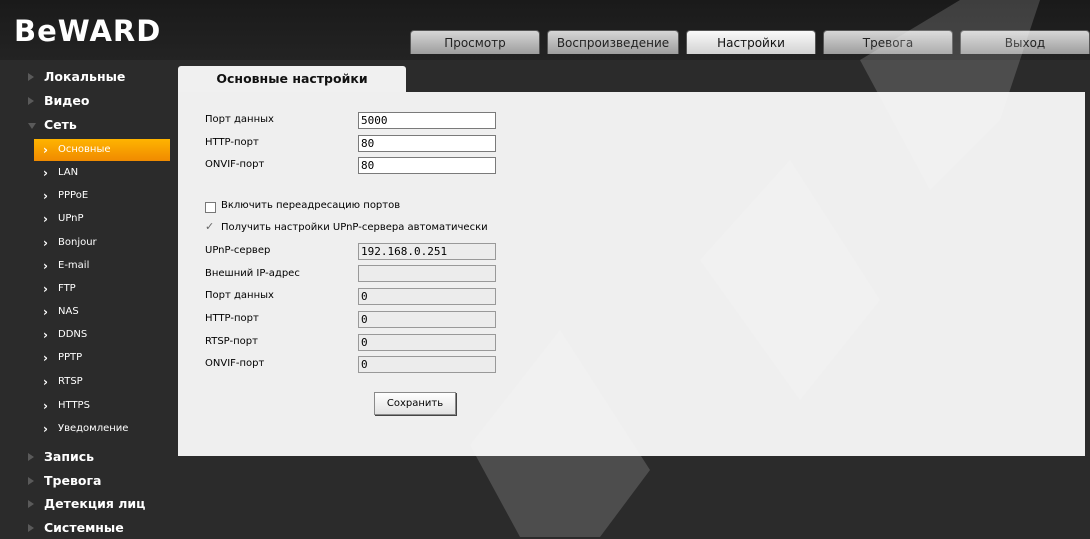  What do you see at coordinates (77, 242) in the screenshot?
I see `sidebar-subitem-label: Bonjour` at bounding box center [77, 242].